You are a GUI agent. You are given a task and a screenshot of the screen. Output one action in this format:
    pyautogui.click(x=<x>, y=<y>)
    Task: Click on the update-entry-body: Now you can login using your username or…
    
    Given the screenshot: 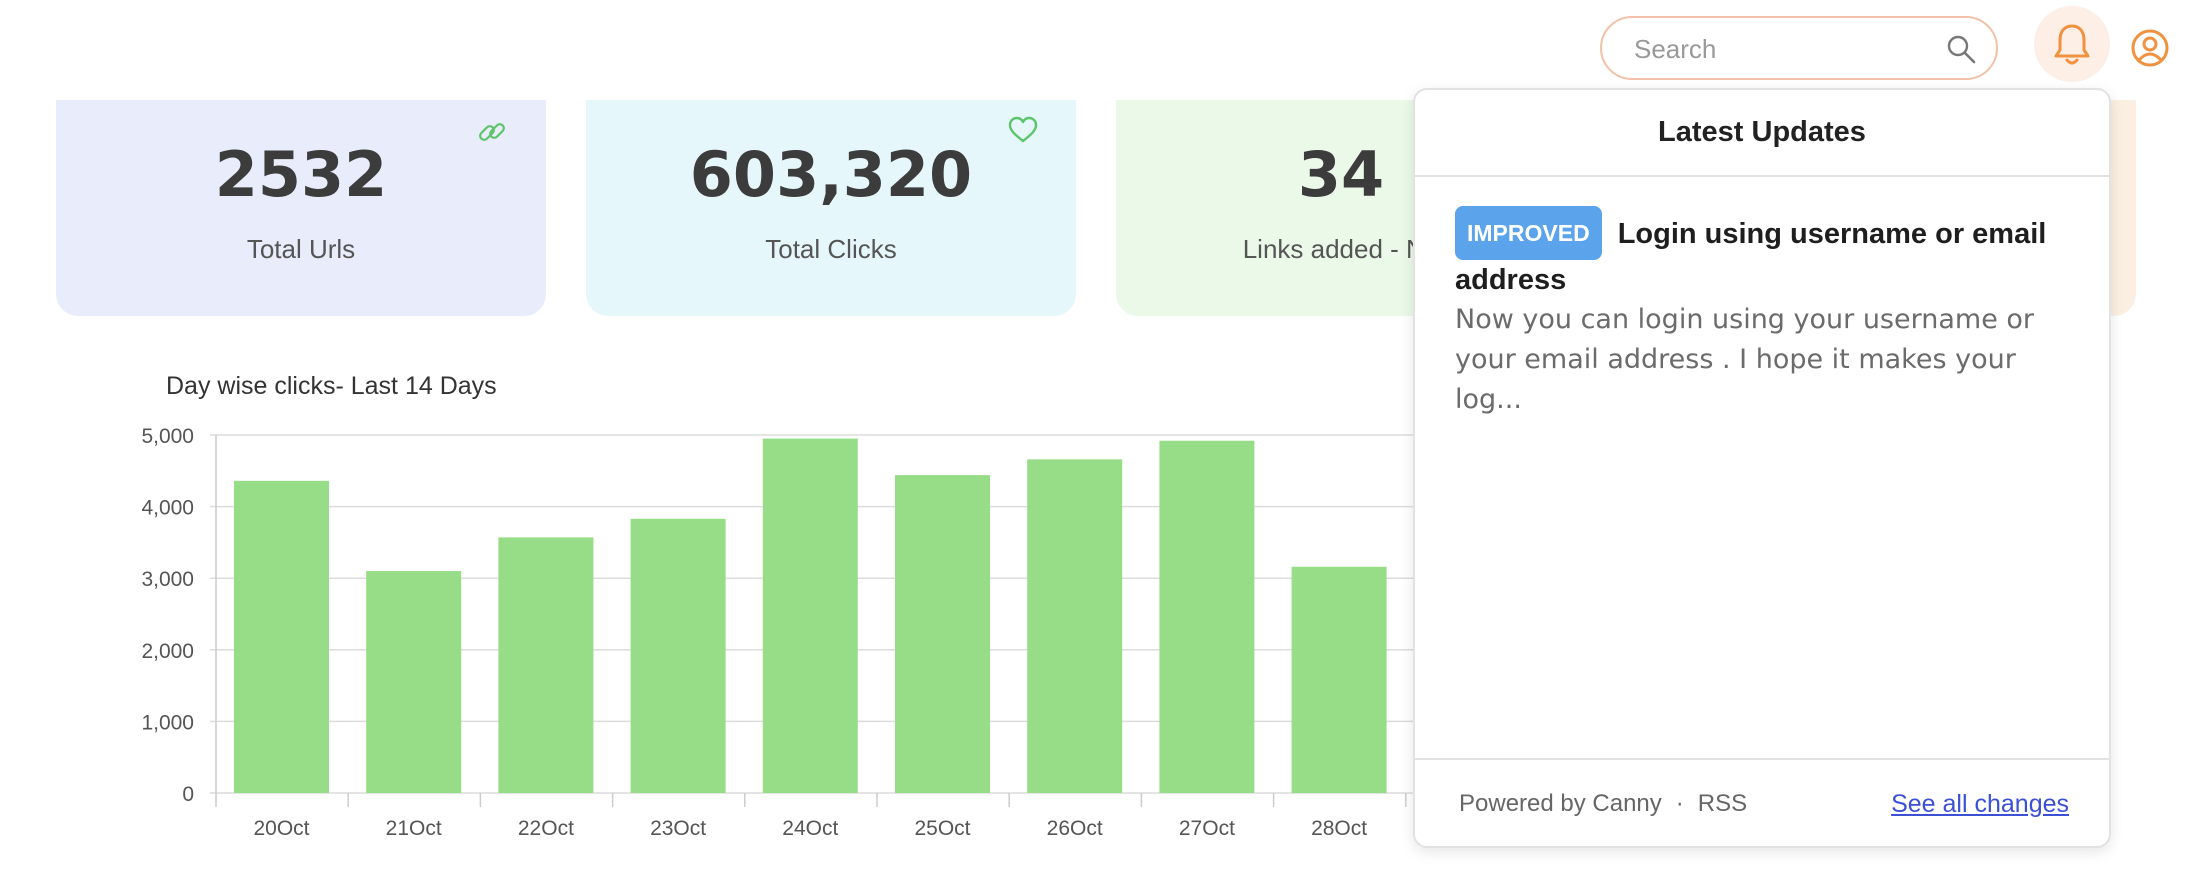 What is the action you would take?
    pyautogui.click(x=1745, y=359)
    